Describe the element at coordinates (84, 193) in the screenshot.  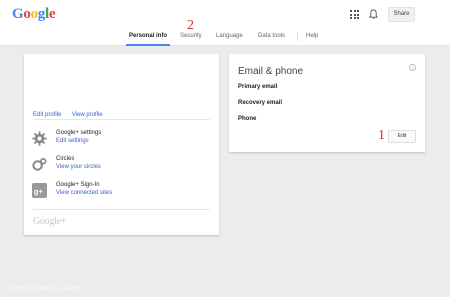
I see `view-connected-sites-link: View connected sites` at that location.